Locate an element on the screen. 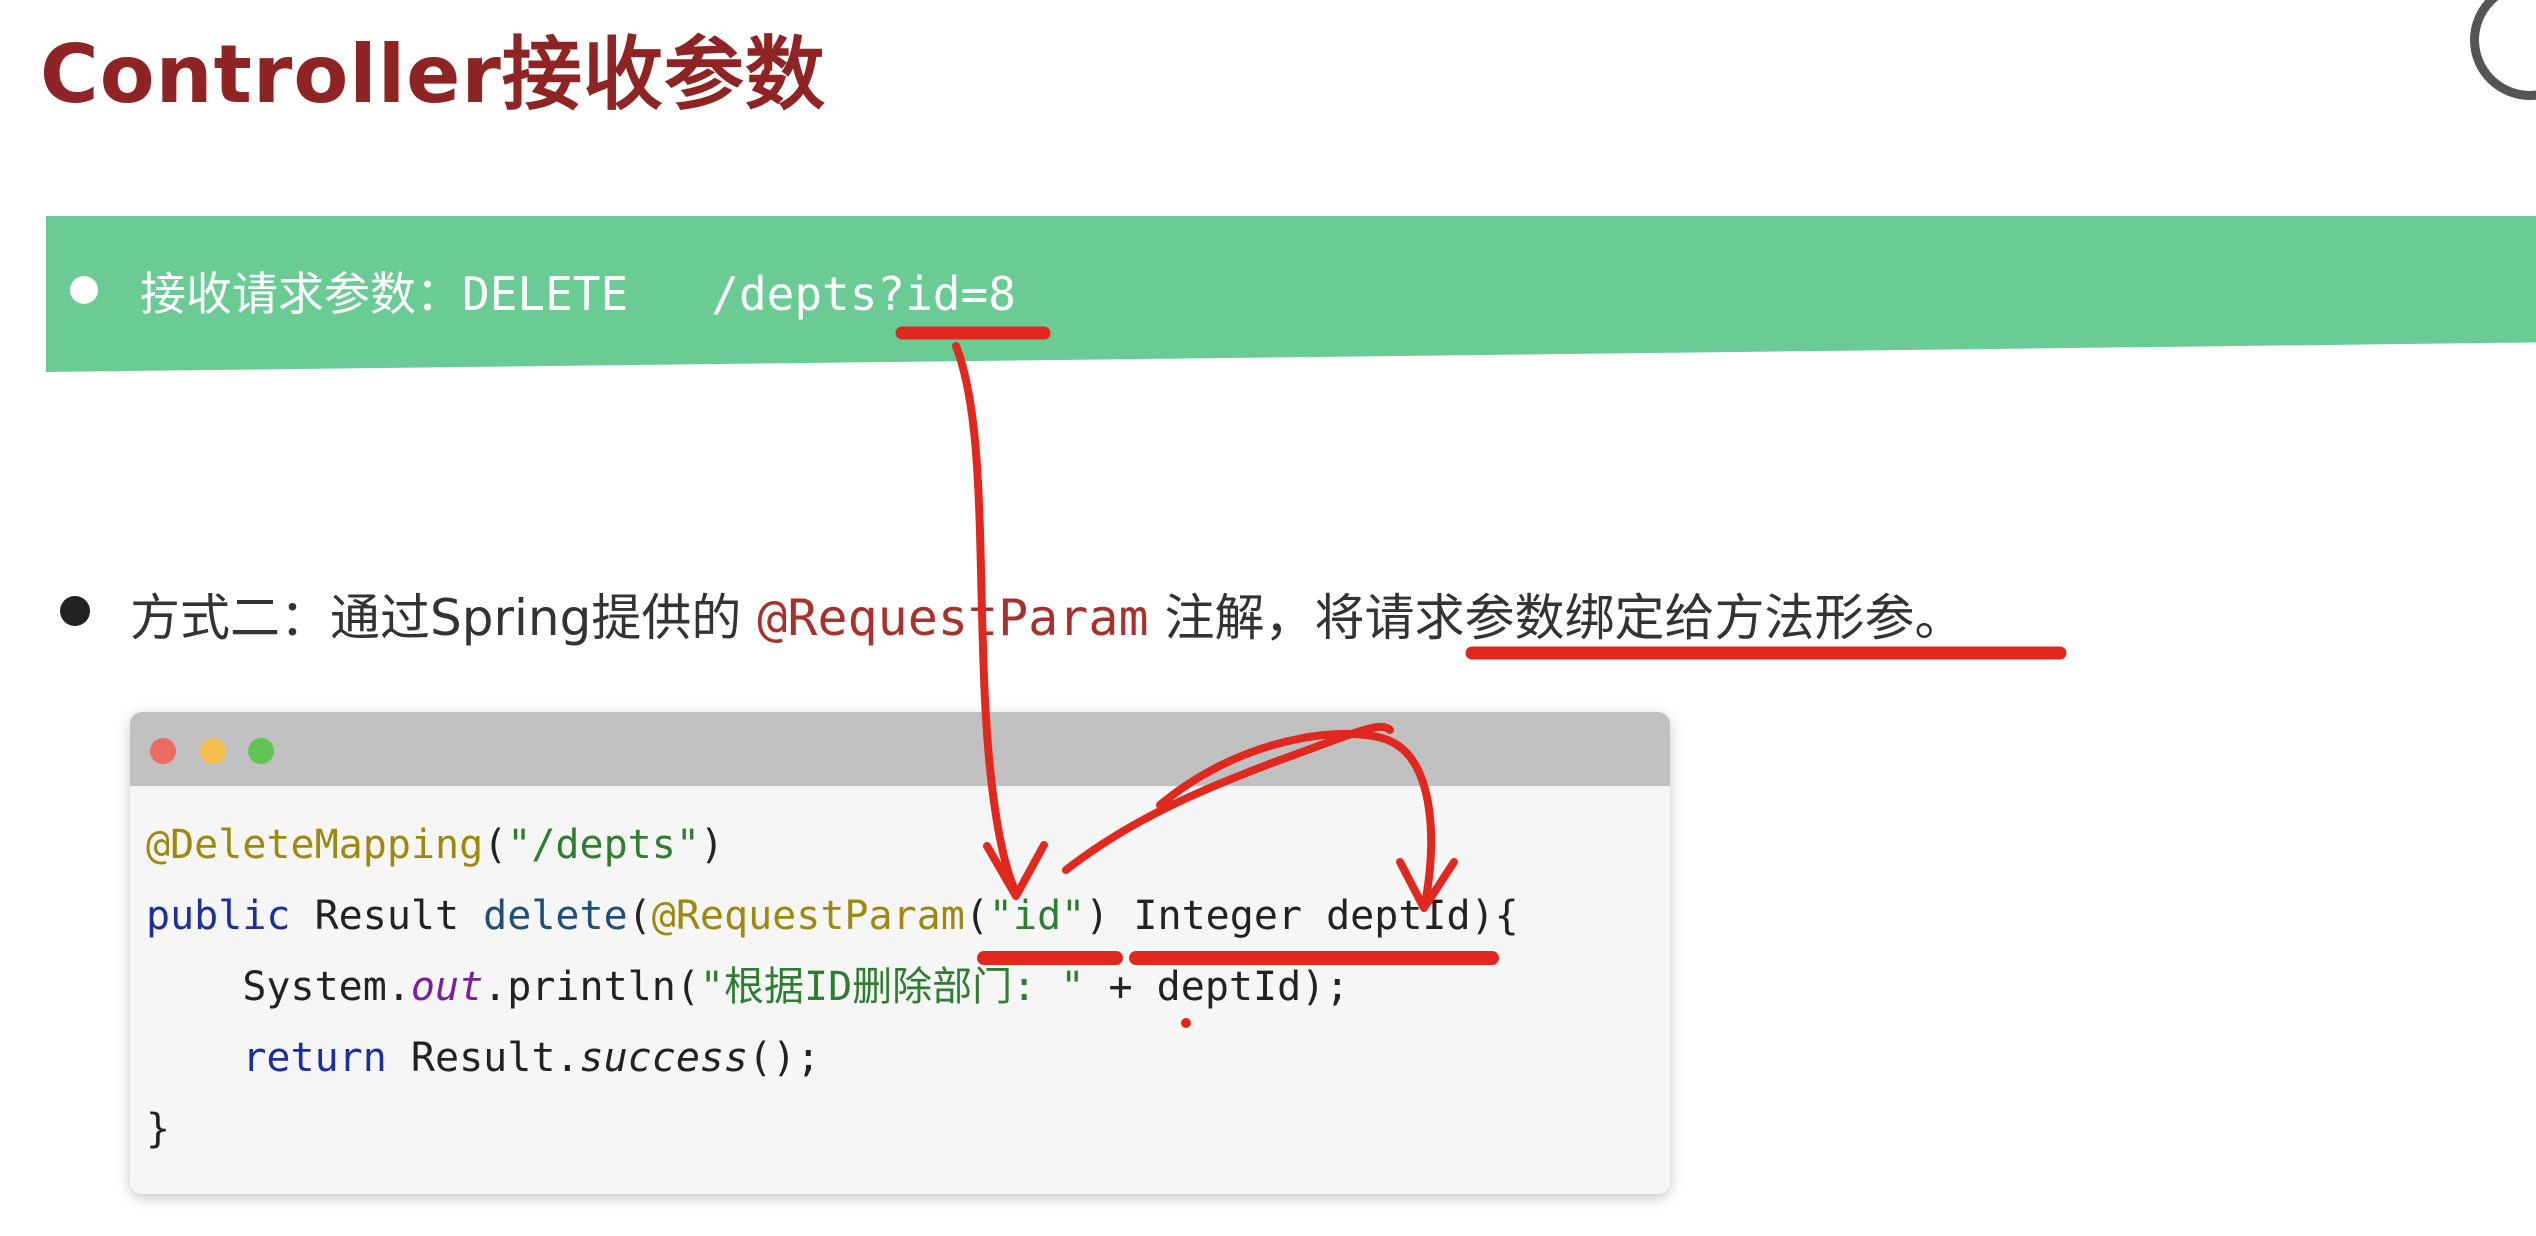 Image resolution: width=2536 pixels, height=1236 pixels. ink-dot is located at coordinates (1186, 1023).